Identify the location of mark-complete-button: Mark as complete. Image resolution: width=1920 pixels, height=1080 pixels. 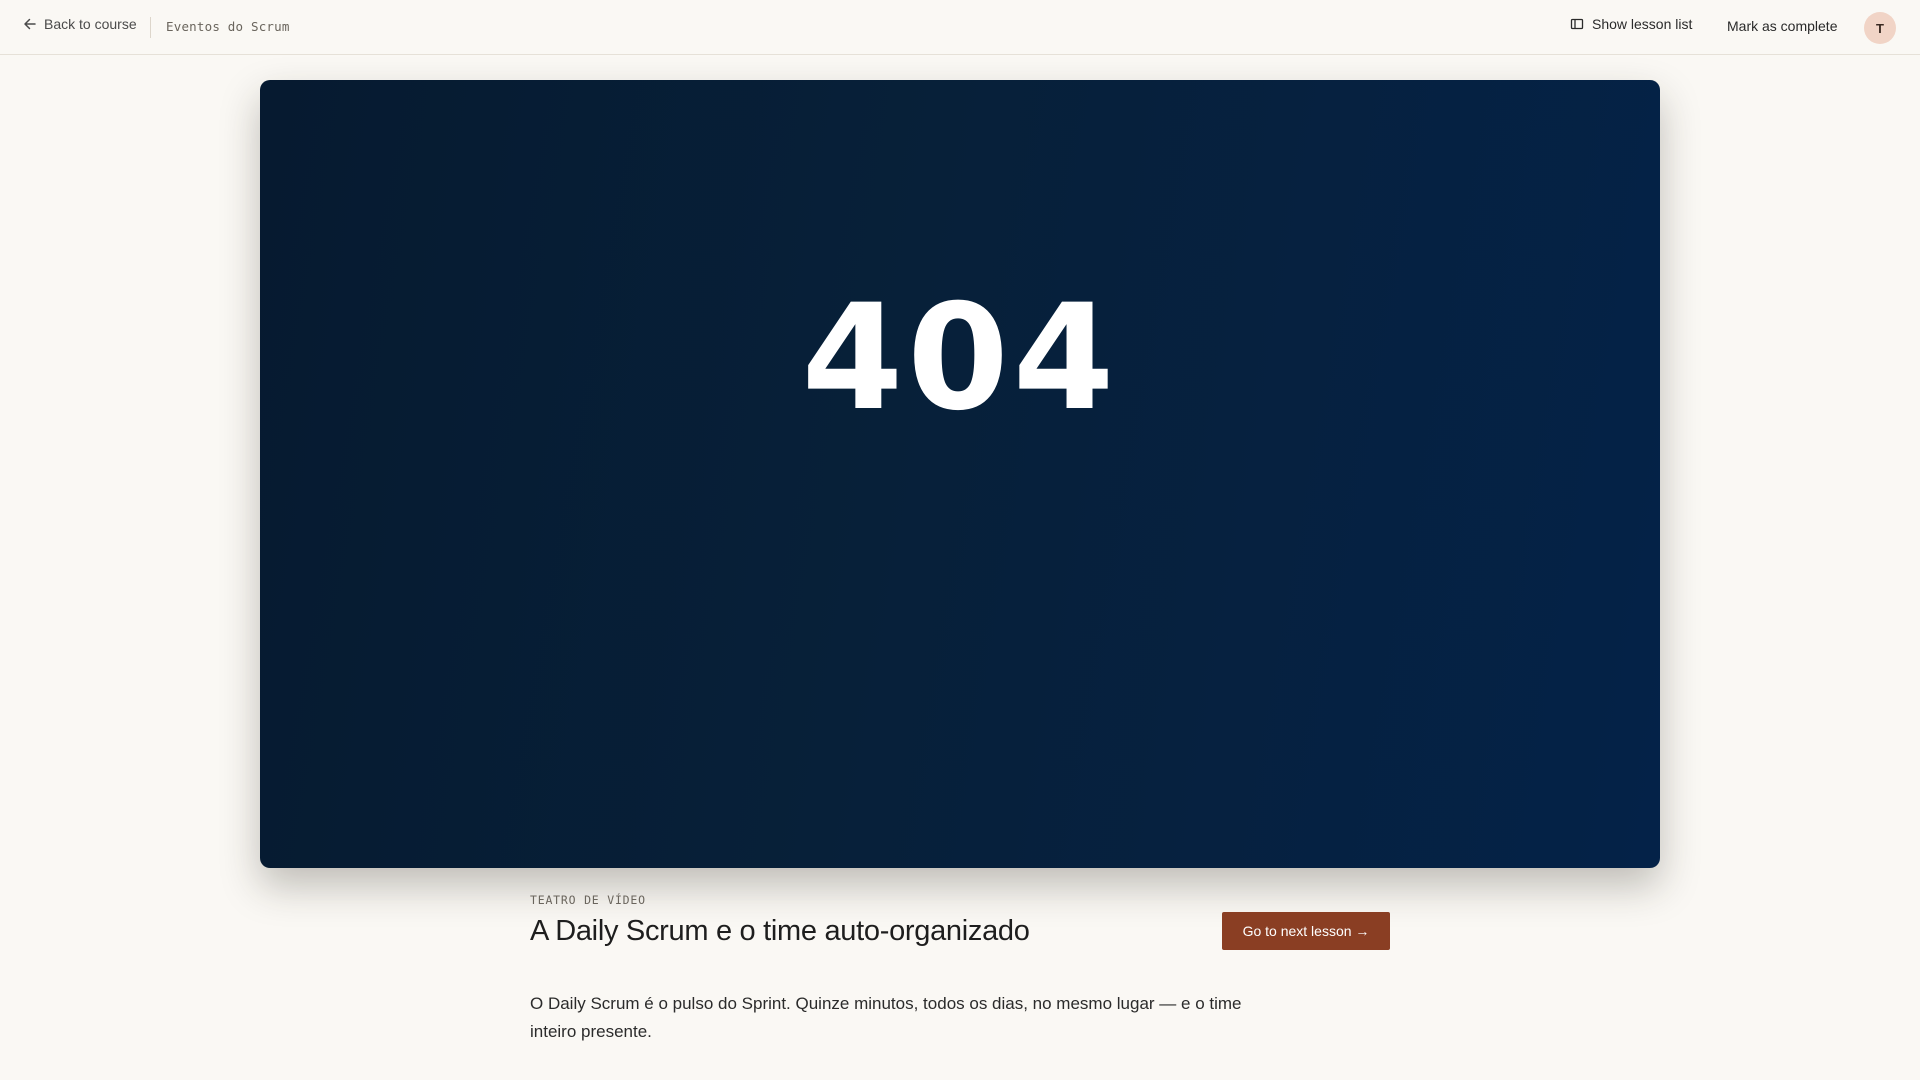
(1782, 26).